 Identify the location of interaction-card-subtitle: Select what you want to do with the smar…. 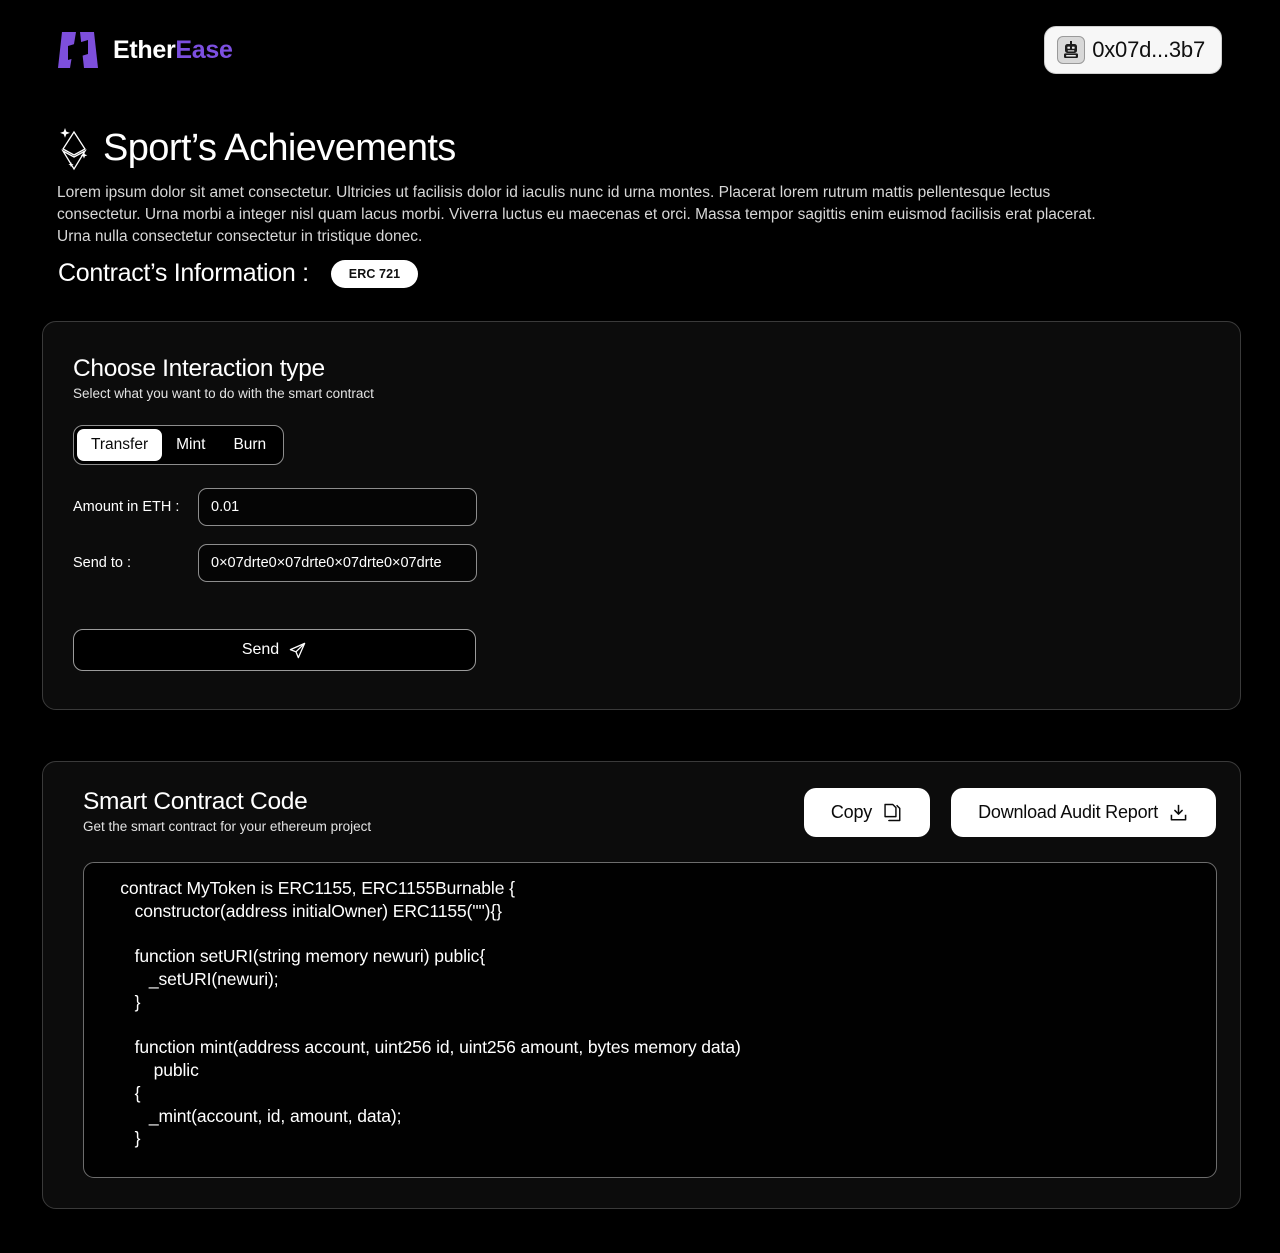
(223, 393).